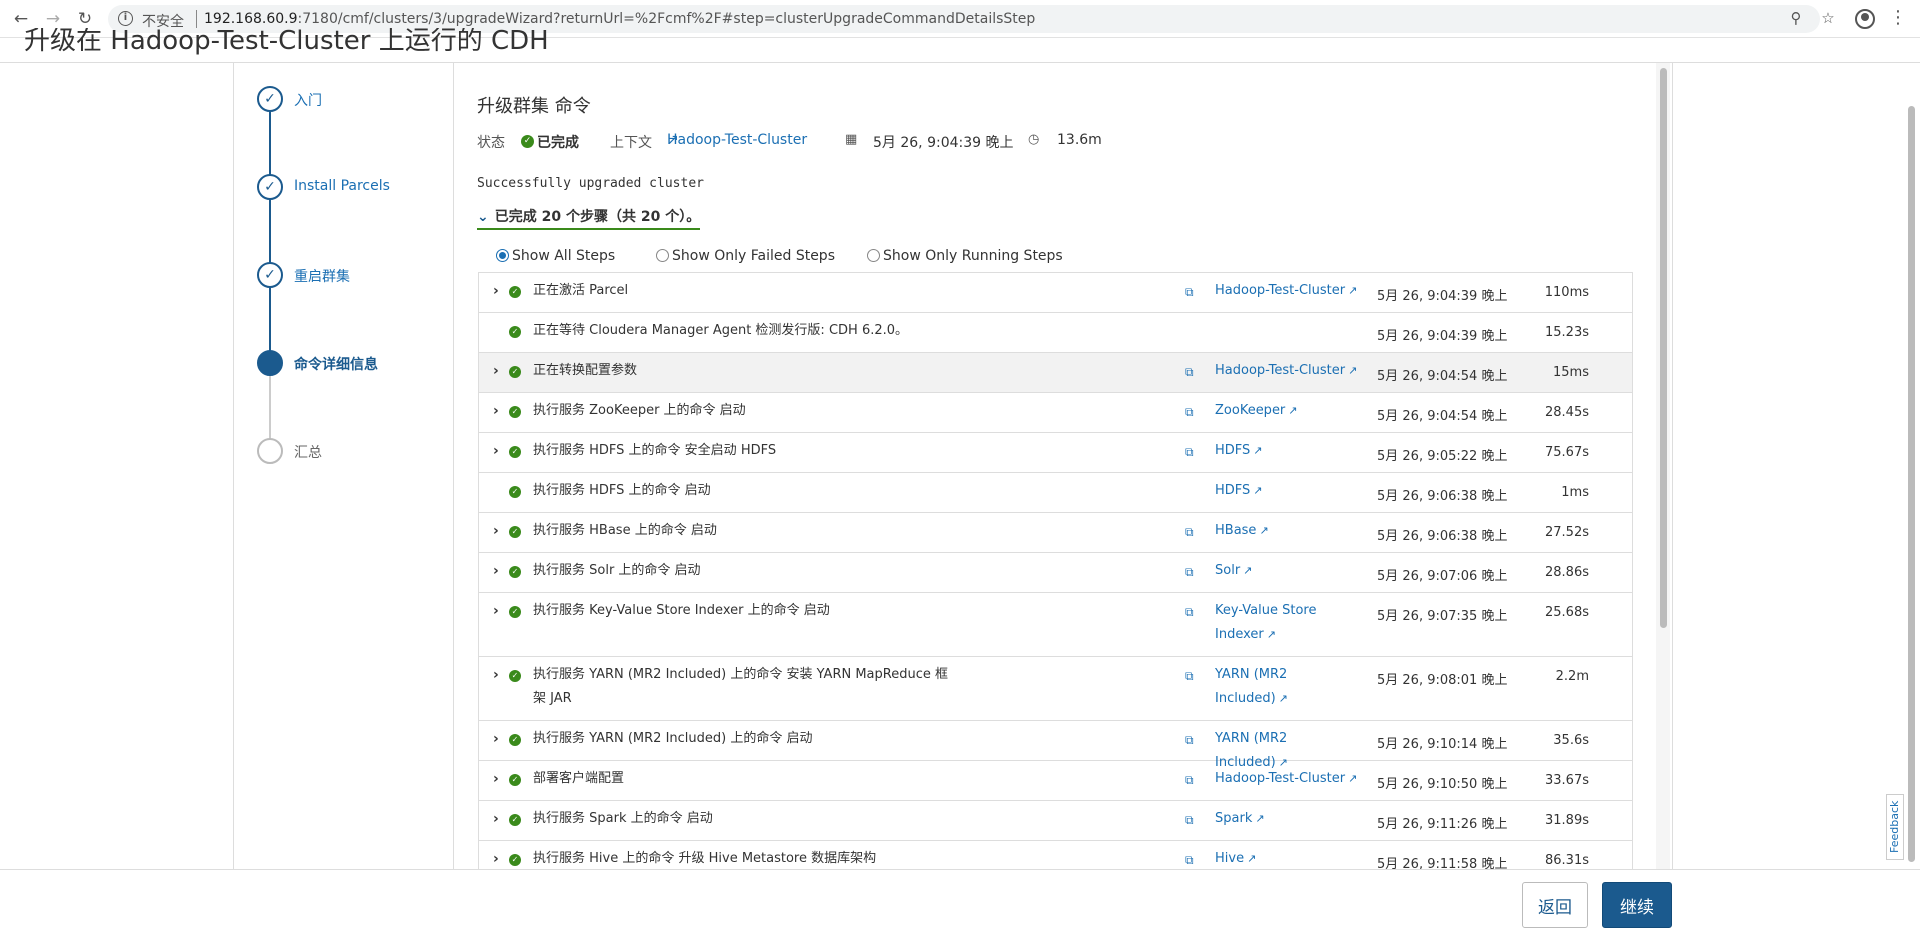  What do you see at coordinates (21, 19) in the screenshot?
I see `back-arrow-icon: ←` at bounding box center [21, 19].